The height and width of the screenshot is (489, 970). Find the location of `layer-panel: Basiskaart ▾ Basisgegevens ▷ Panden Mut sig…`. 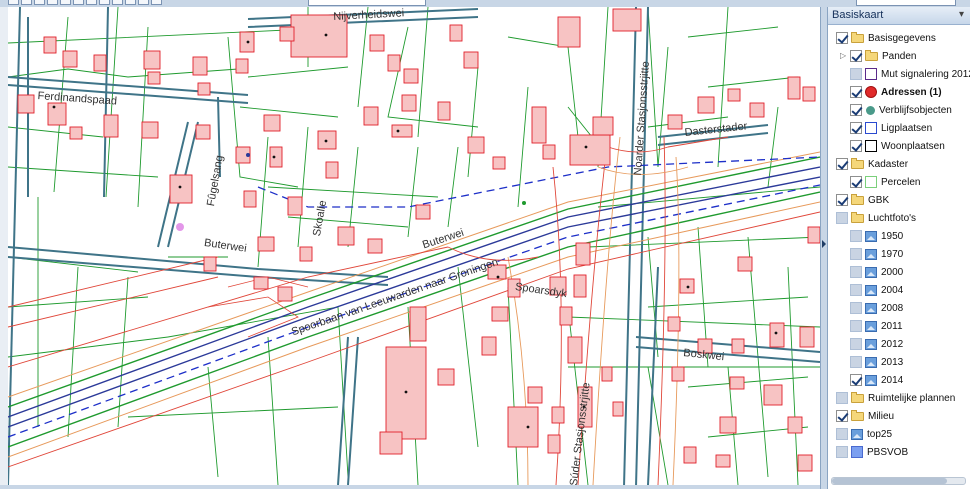

layer-panel: Basiskaart ▾ Basisgegevens ▷ Panden Mut sig… is located at coordinates (898, 248).